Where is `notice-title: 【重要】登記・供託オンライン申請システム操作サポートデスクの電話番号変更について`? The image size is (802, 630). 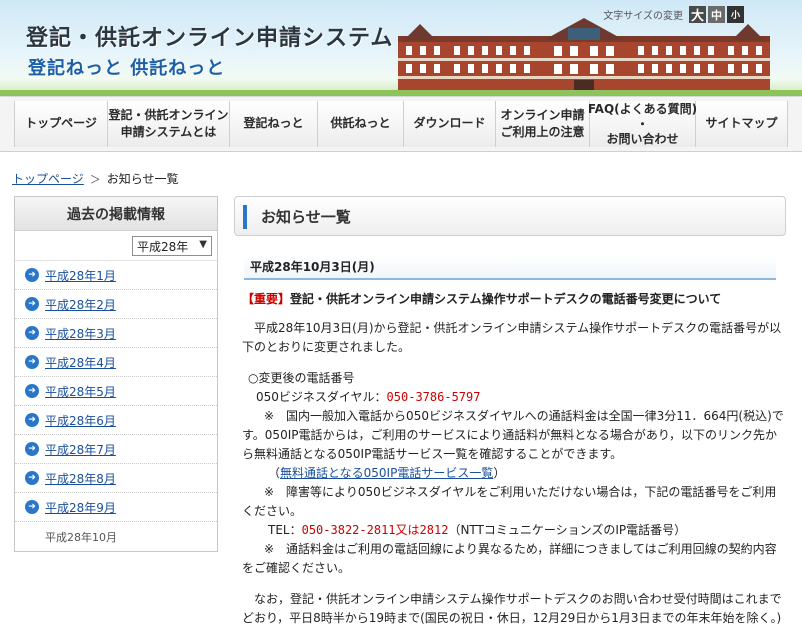
notice-title: 【重要】登記・供託オンライン申請システム操作サポートデスクの電話番号変更について is located at coordinates (514, 298).